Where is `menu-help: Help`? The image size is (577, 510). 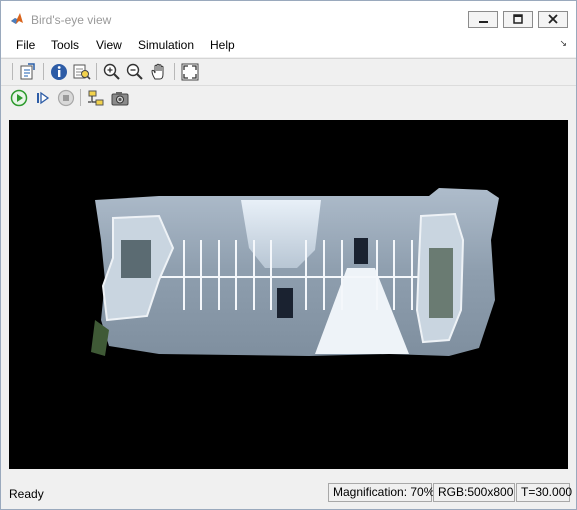
menu-help: Help is located at coordinates (222, 45).